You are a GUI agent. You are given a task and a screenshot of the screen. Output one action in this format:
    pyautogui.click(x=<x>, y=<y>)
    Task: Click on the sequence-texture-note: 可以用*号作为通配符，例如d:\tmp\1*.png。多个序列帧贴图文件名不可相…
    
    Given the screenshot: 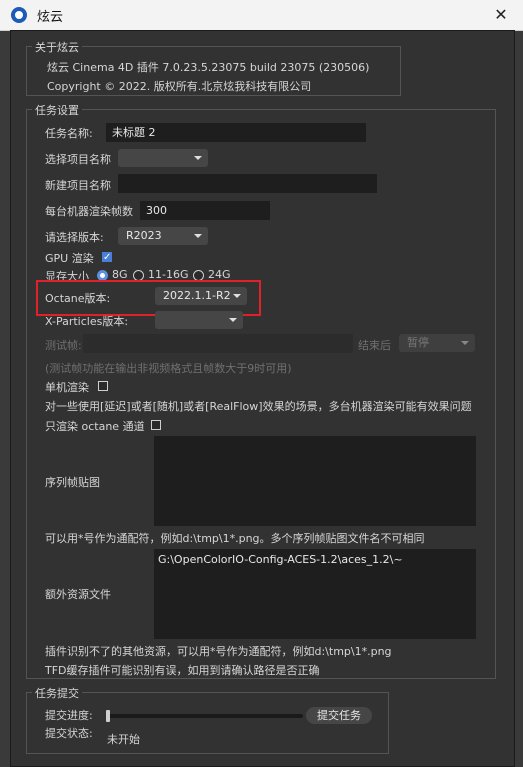 What is the action you would take?
    pyautogui.click(x=235, y=538)
    